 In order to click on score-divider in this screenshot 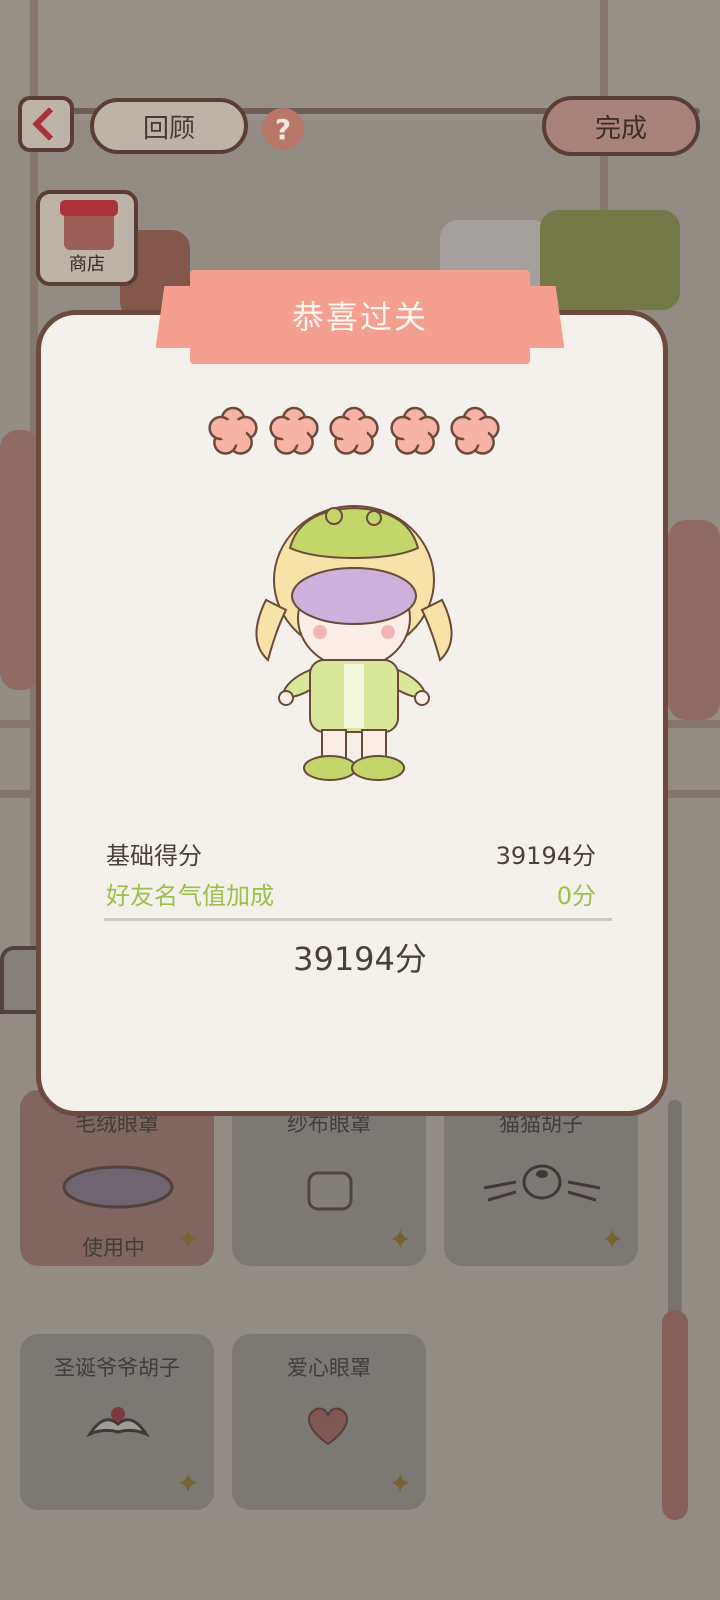, I will do `click(358, 919)`.